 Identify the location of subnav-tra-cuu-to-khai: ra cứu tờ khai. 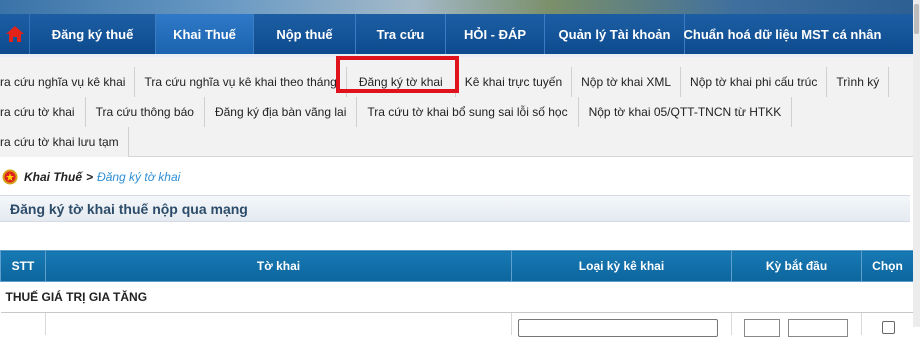
(43, 112).